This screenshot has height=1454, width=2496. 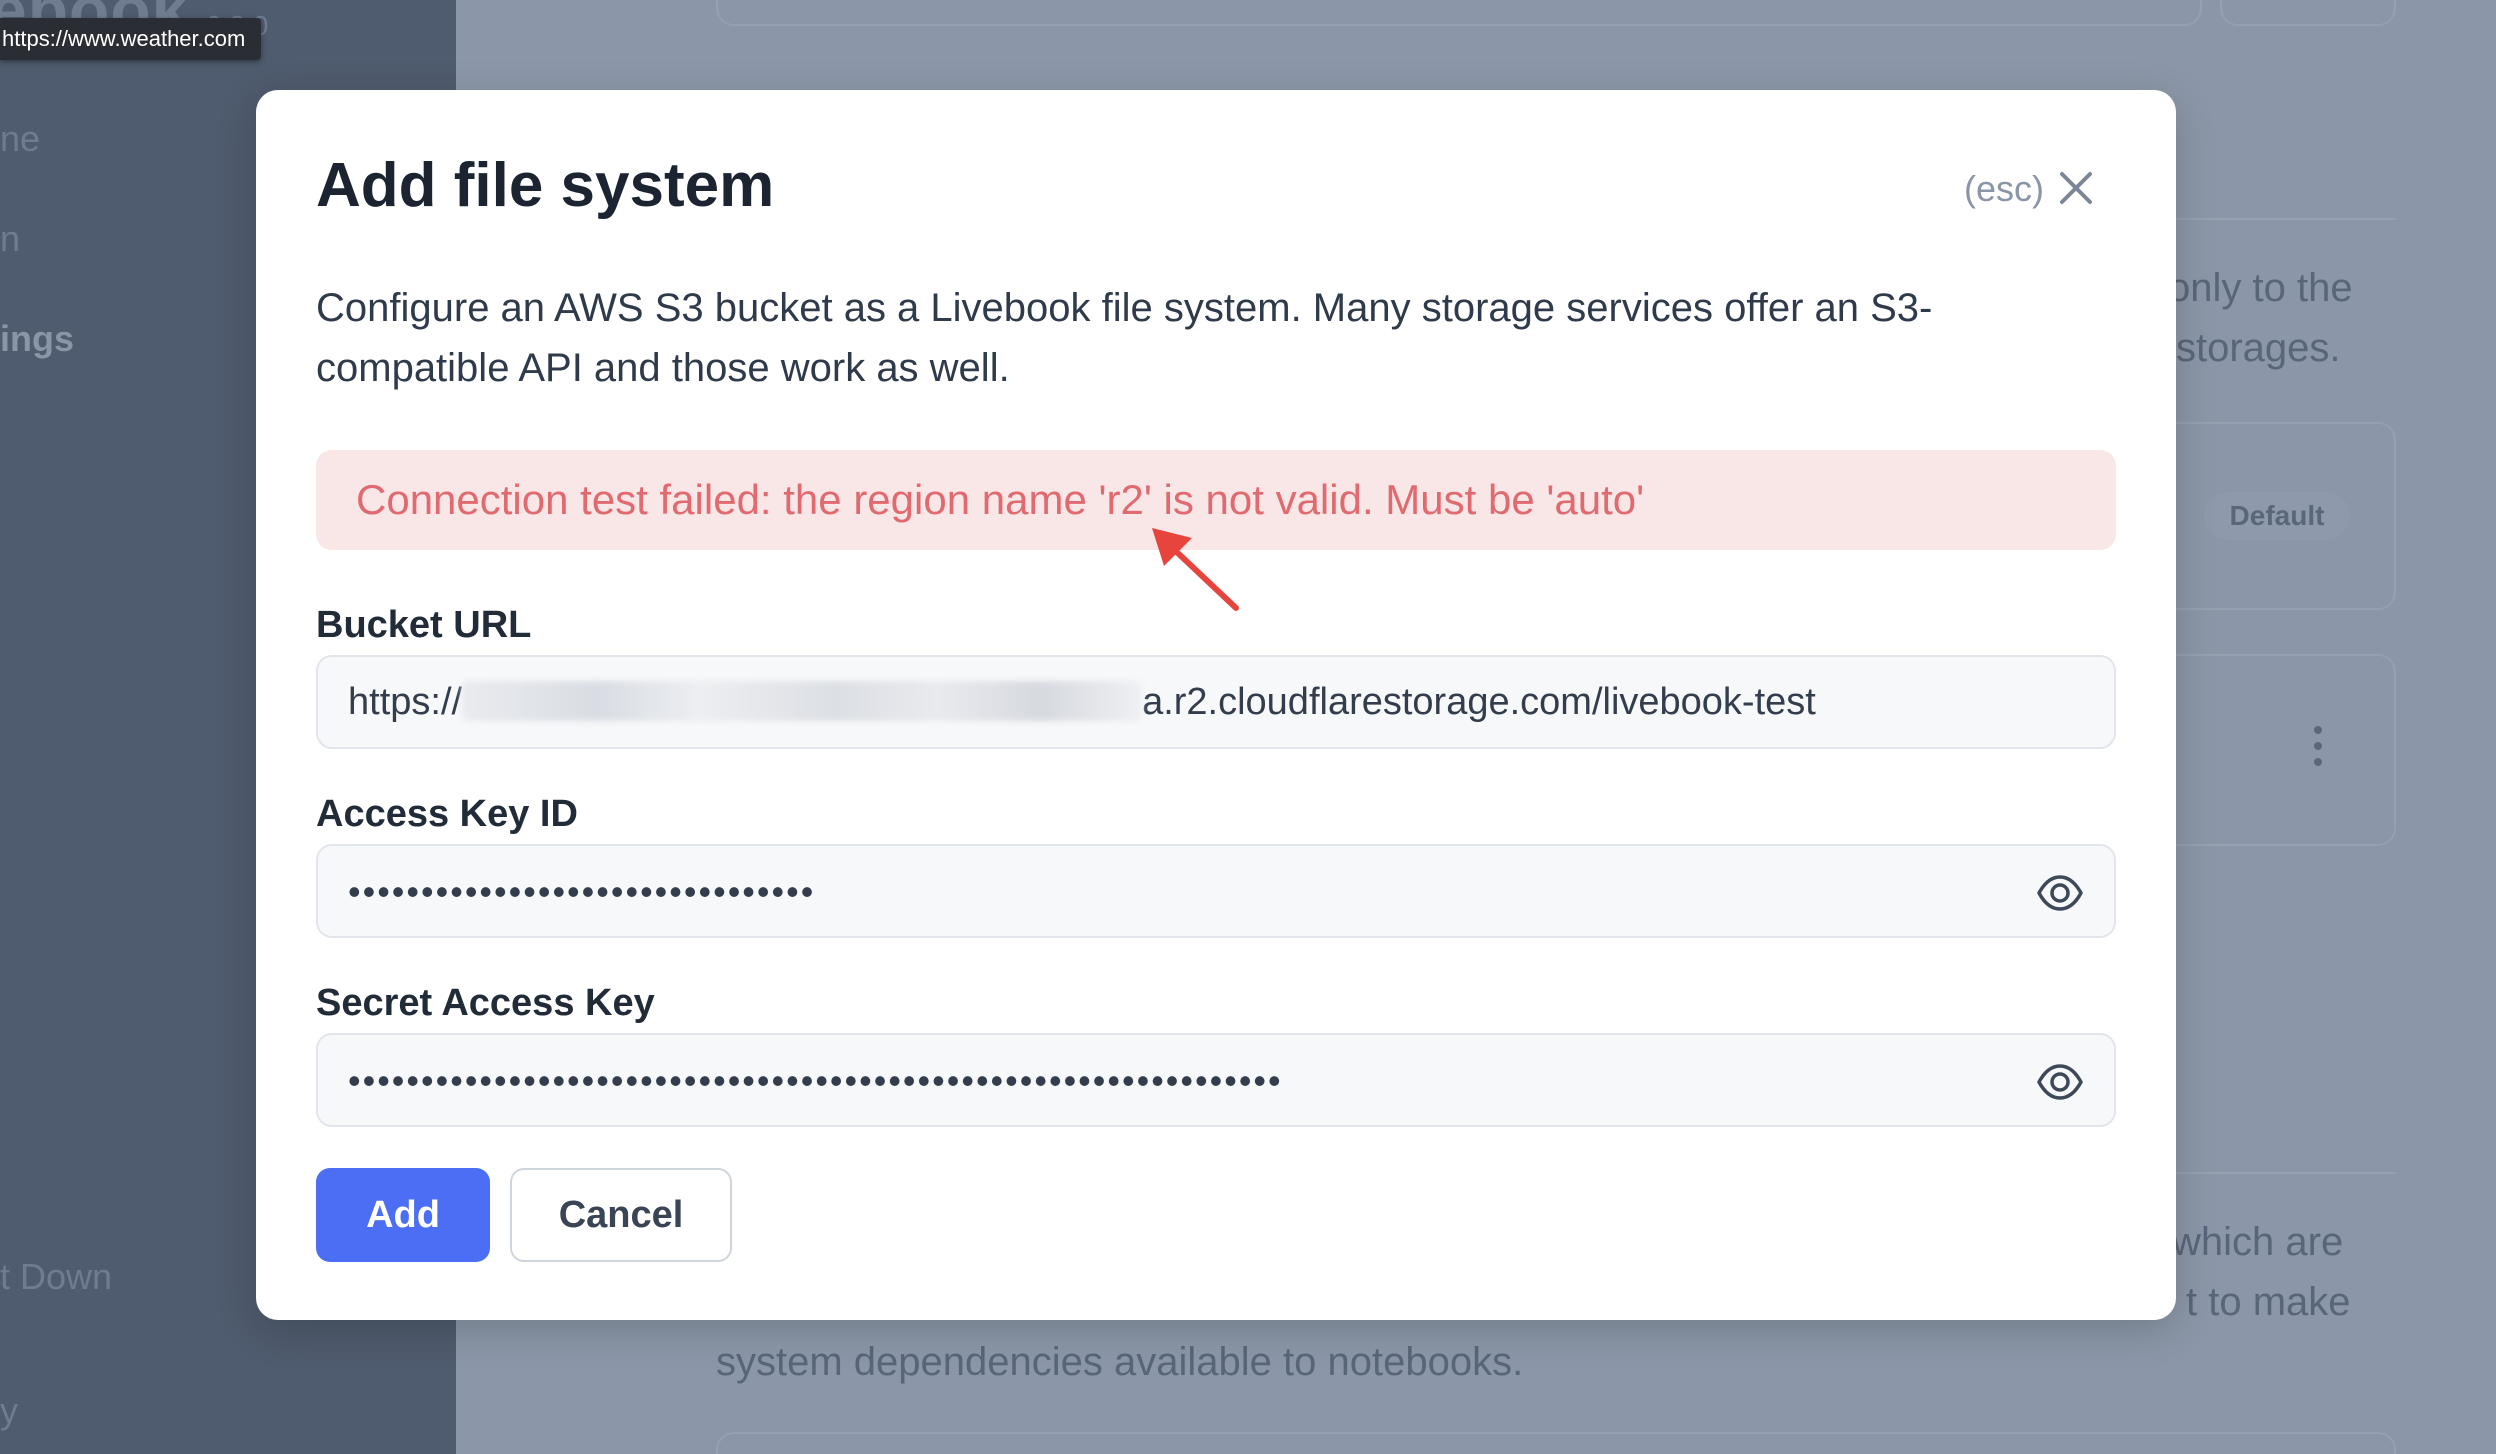 What do you see at coordinates (9, 1411) in the screenshot?
I see `sidebar-item-user: y` at bounding box center [9, 1411].